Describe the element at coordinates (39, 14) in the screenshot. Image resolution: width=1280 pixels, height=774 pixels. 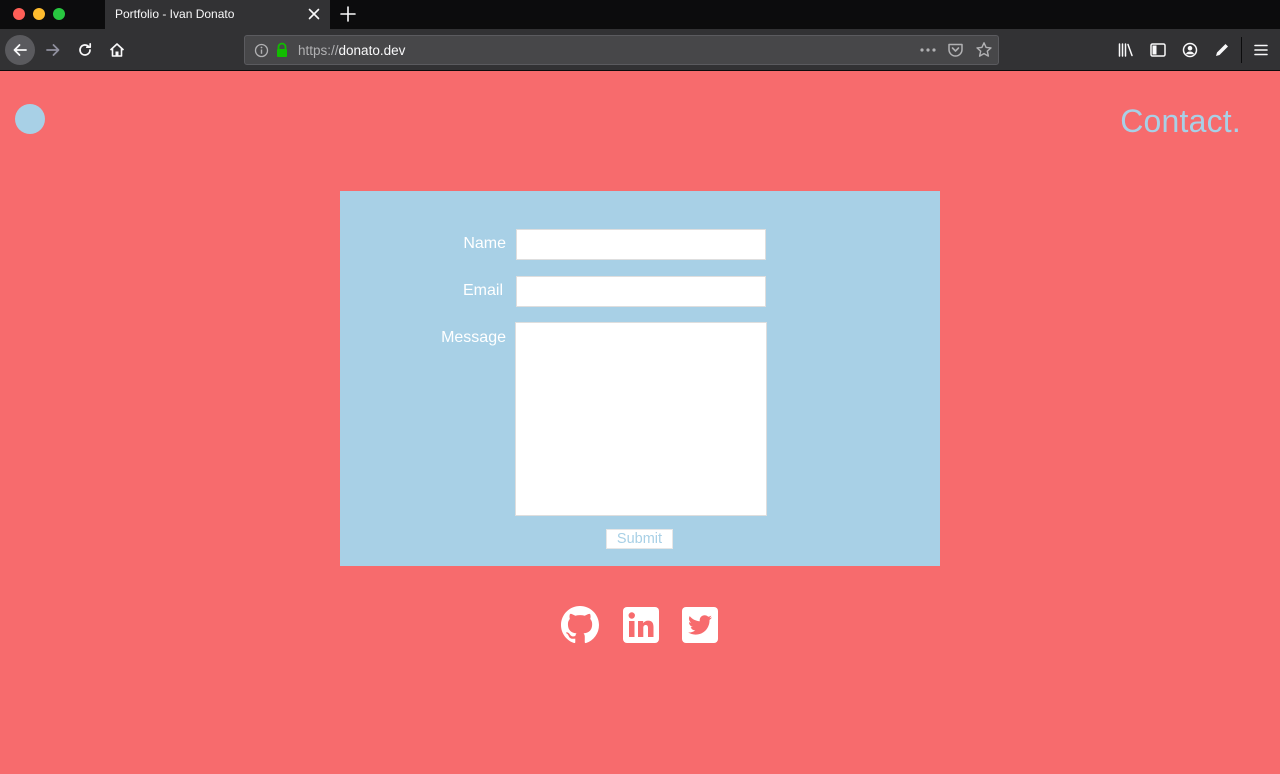
I see `window-minimize-button` at that location.